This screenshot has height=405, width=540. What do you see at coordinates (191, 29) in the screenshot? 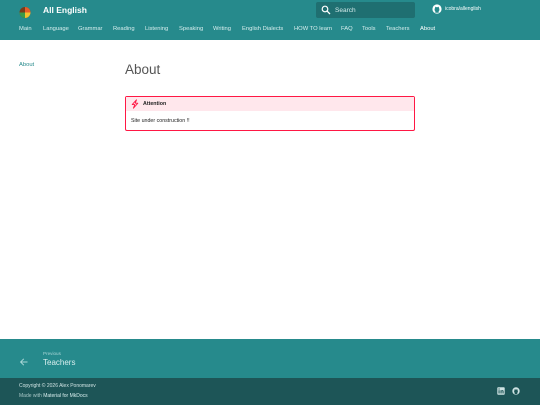
I see `tab-speaking: Speaking` at bounding box center [191, 29].